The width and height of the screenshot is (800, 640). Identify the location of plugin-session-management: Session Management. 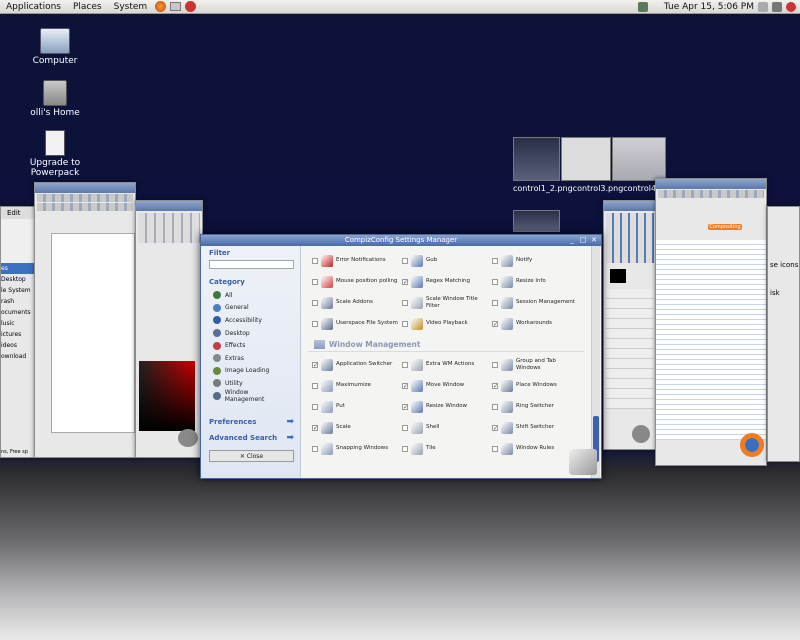
(537, 302).